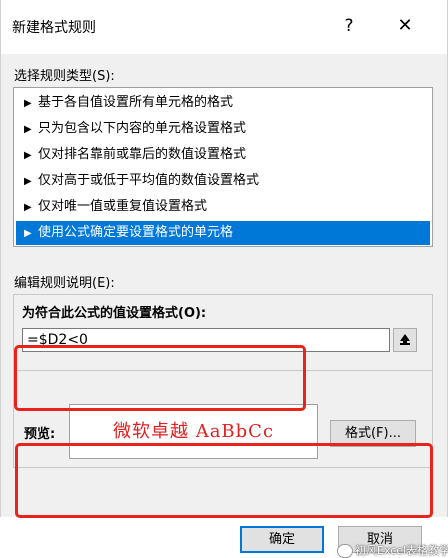 The height and width of the screenshot is (558, 448). Describe the element at coordinates (405, 340) in the screenshot. I see `collapse-dialog-button` at that location.